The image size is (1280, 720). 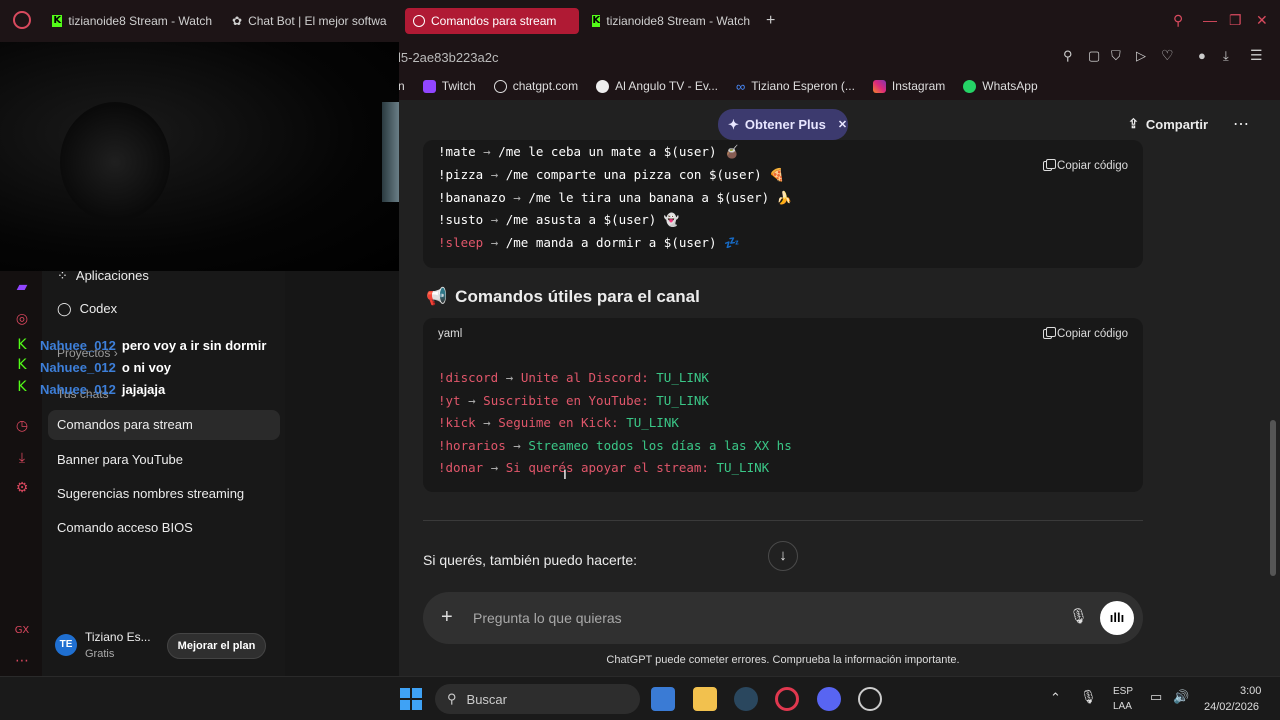 What do you see at coordinates (1141, 56) in the screenshot?
I see `send-icon: ▷` at bounding box center [1141, 56].